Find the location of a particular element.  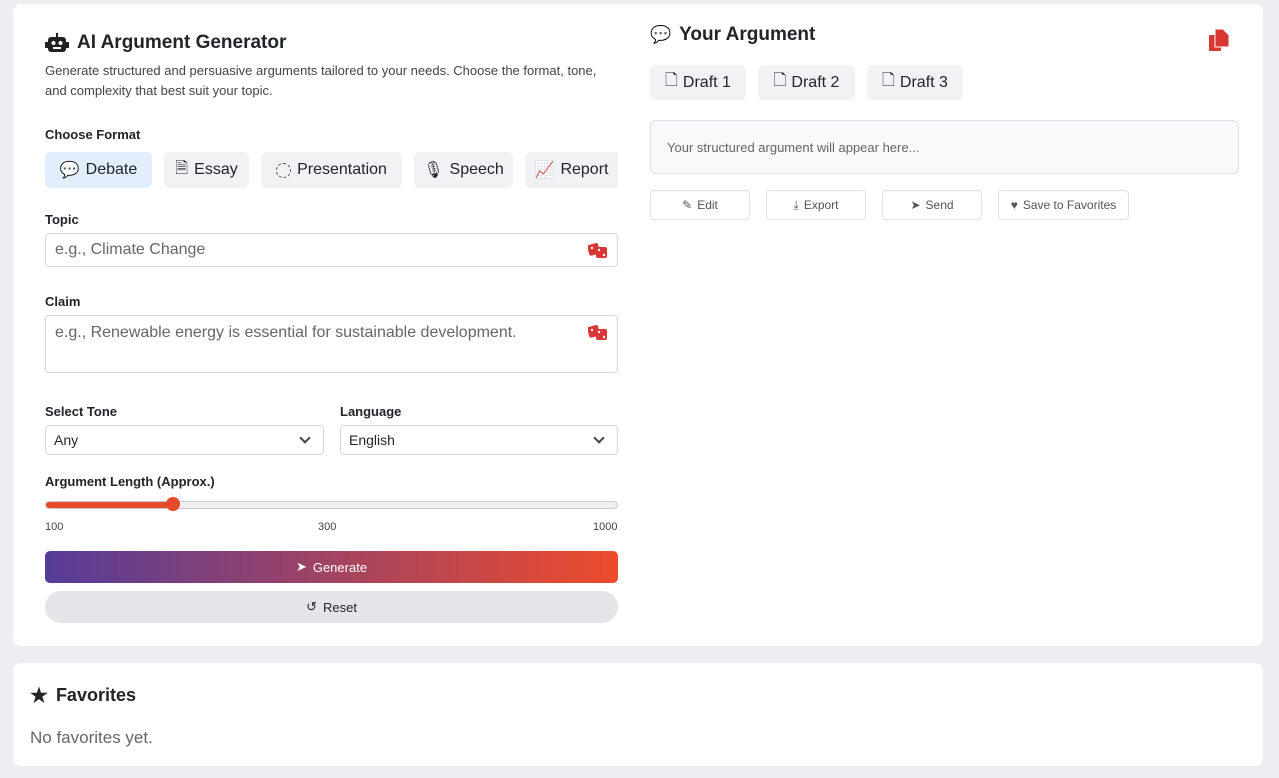

format-report-button: 📈 Report is located at coordinates (571, 170).